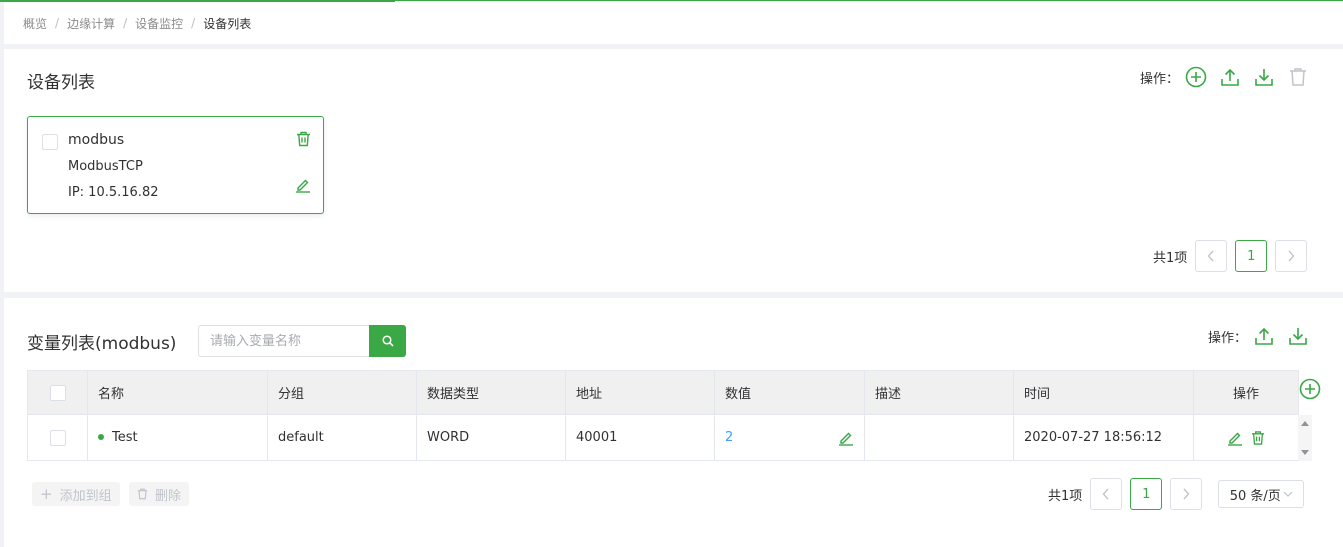 The width and height of the screenshot is (1343, 547). What do you see at coordinates (491, 437) in the screenshot?
I see `cell-type: WORD` at bounding box center [491, 437].